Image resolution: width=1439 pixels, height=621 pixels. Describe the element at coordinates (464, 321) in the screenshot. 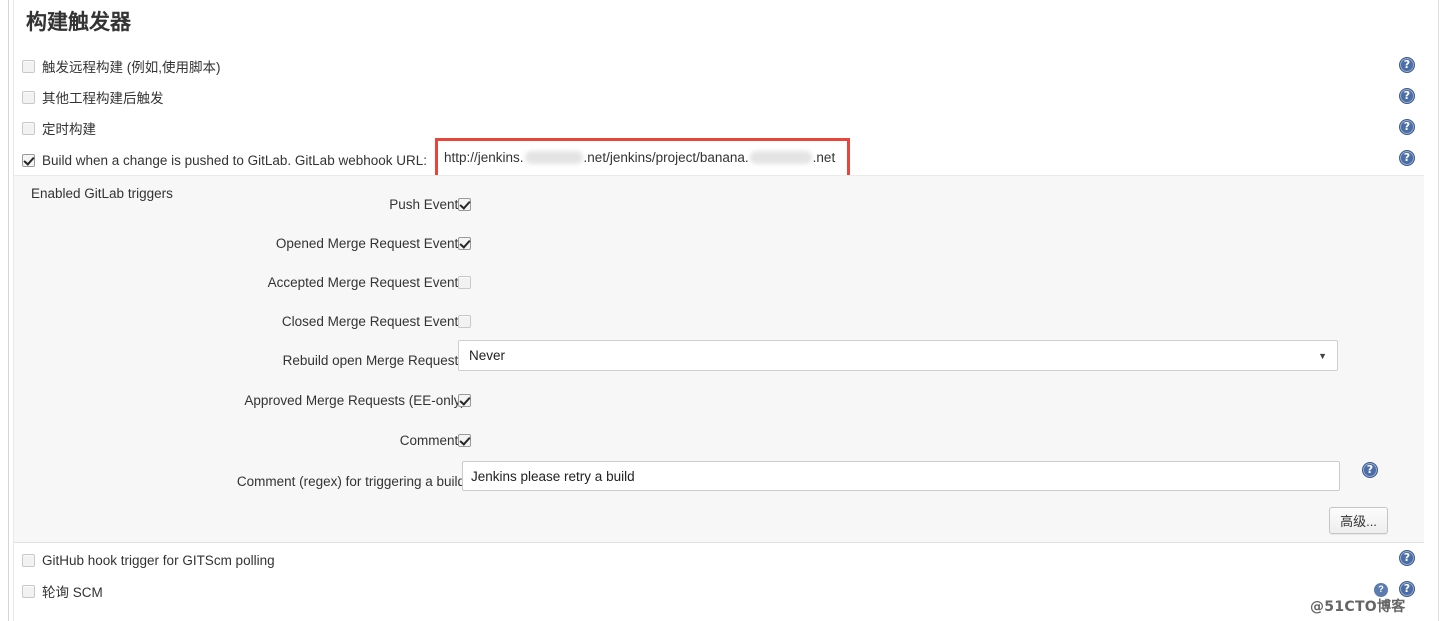

I see `checkbox-closed-merge-request-events` at that location.